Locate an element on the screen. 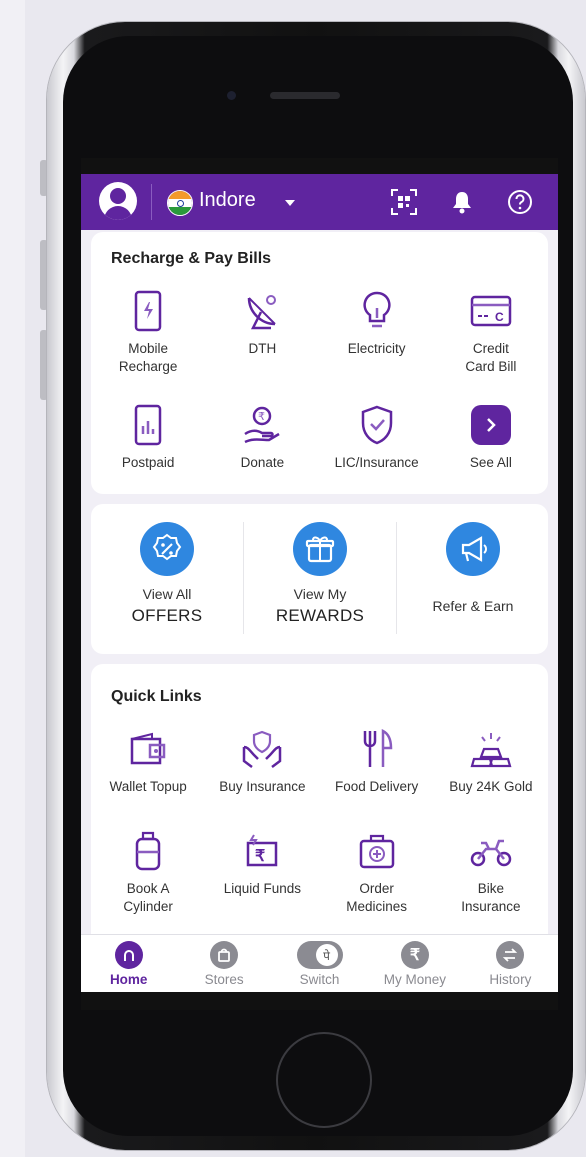 The height and width of the screenshot is (1157, 586). promo-line1: Refer & Earn is located at coordinates (473, 606).